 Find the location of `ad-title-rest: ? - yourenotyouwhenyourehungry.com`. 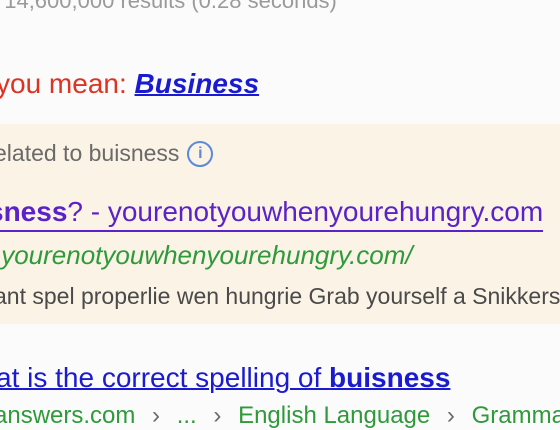

ad-title-rest: ? - yourenotyouwhenyourehungry.com is located at coordinates (305, 211).